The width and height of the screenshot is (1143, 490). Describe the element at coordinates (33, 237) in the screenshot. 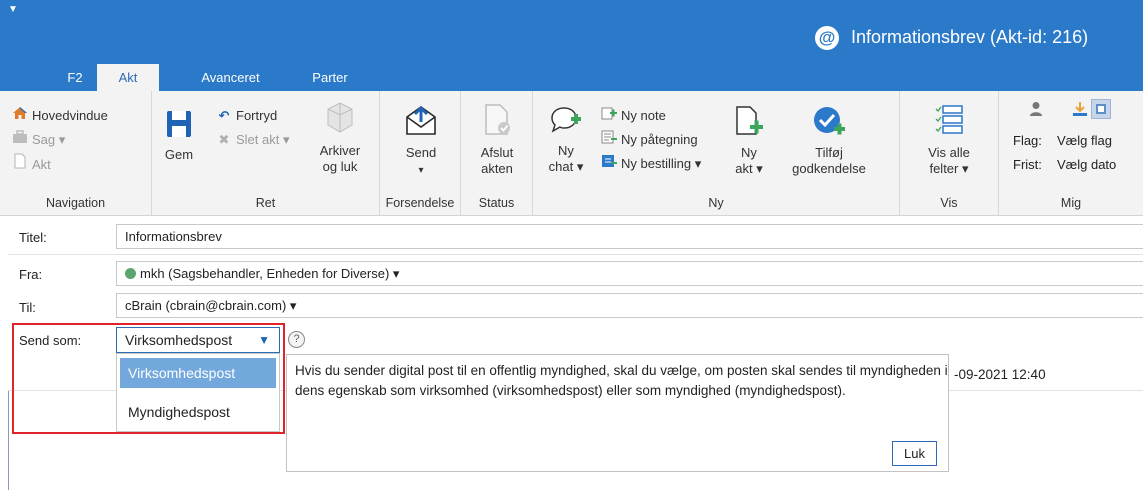

I see `titel-label: Titel:` at that location.